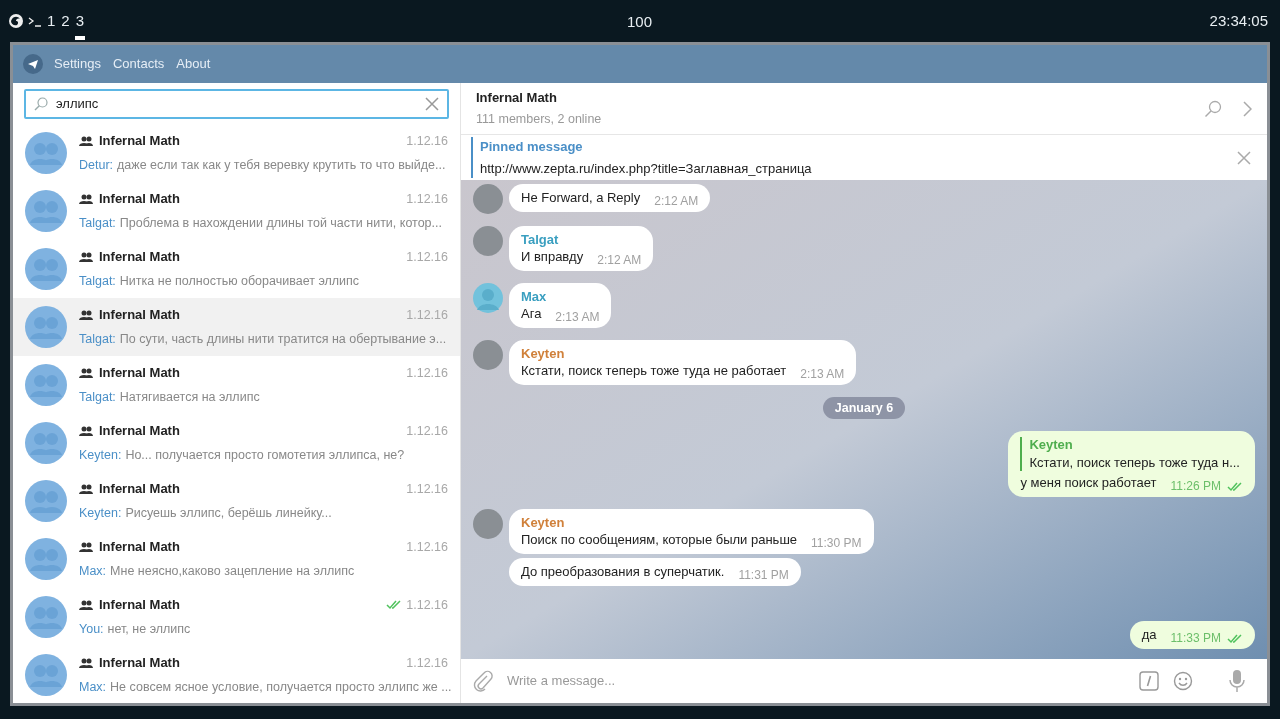 The width and height of the screenshot is (1280, 719). What do you see at coordinates (763, 575) in the screenshot?
I see `message-time: 11:31 PM` at bounding box center [763, 575].